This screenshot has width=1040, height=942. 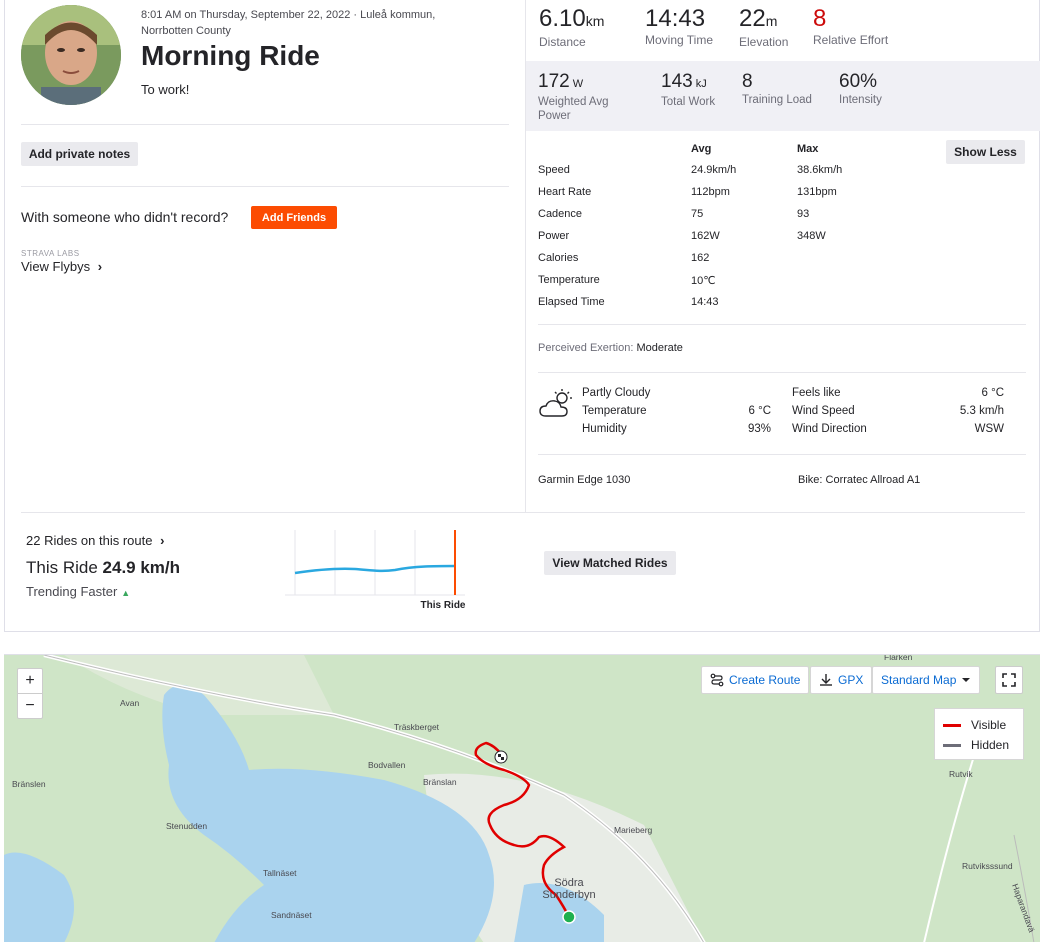 What do you see at coordinates (280, 873) in the screenshot?
I see `map-label: Tallnäset` at bounding box center [280, 873].